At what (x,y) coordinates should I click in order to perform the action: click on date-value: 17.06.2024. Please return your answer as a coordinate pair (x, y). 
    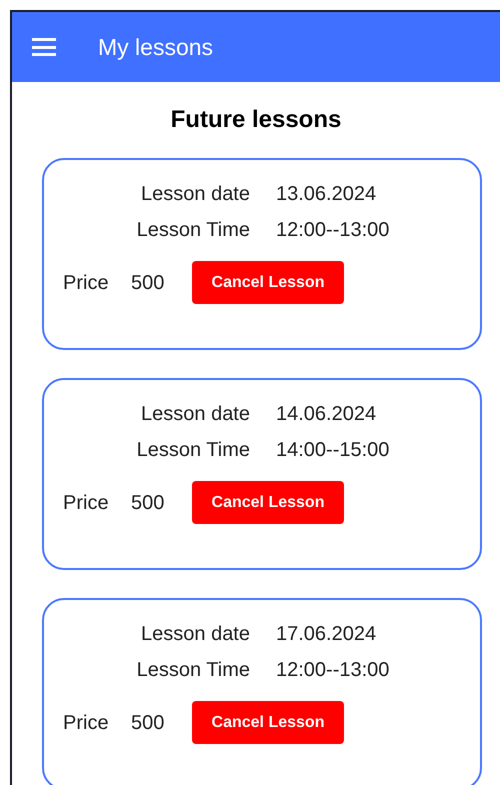
    Looking at the image, I should click on (327, 634).